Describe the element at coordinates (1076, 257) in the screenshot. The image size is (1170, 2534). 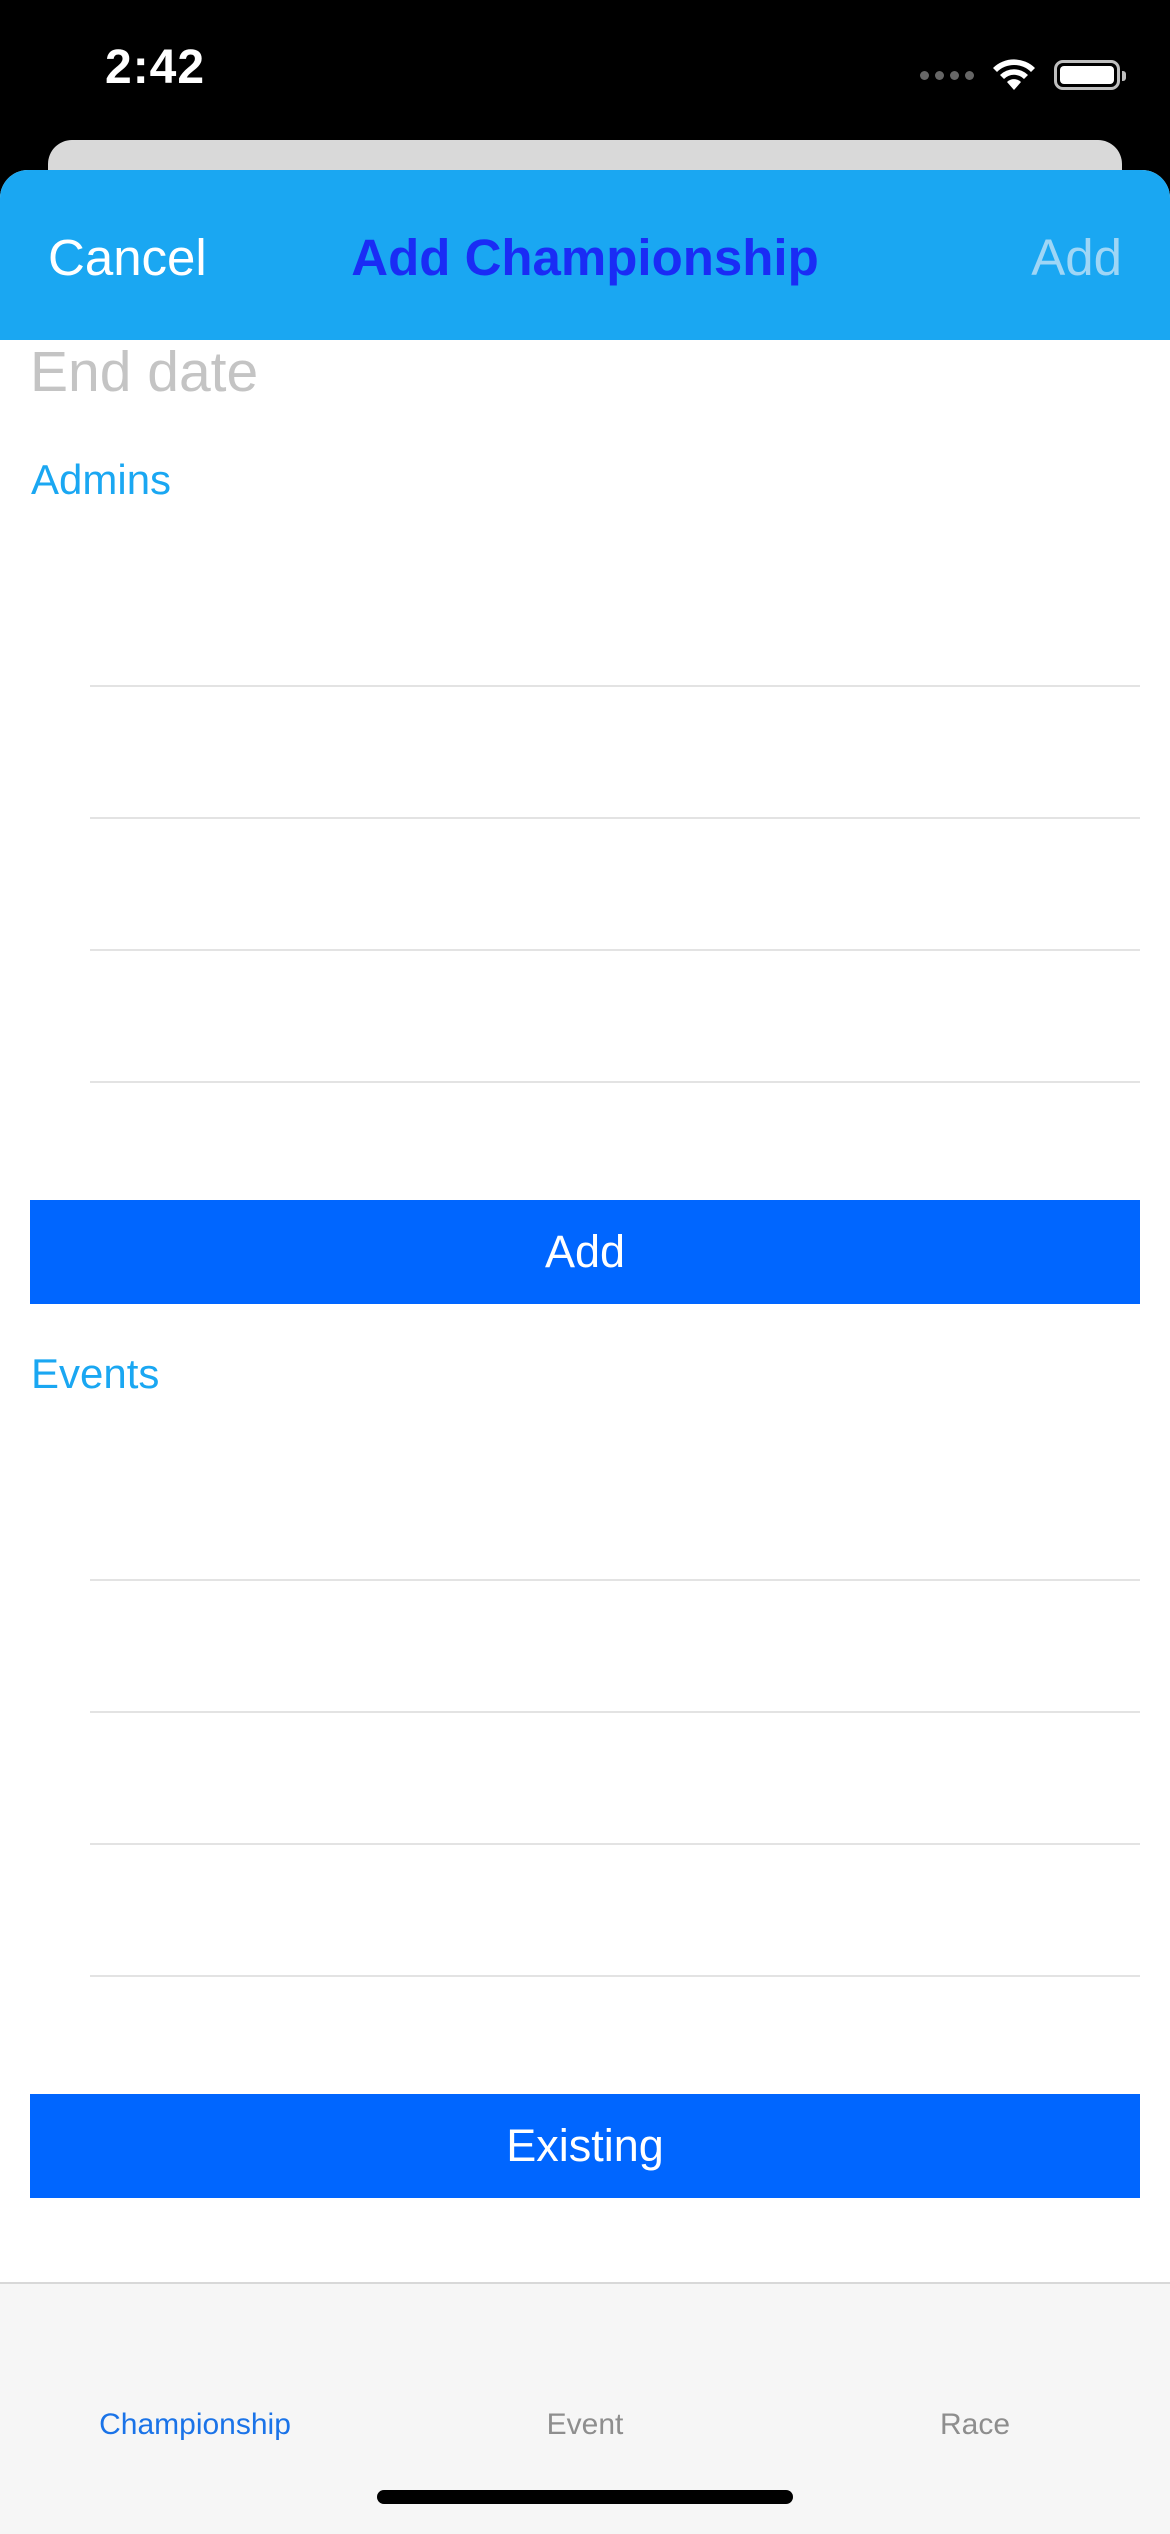
I see `add-championship-button: Add` at that location.